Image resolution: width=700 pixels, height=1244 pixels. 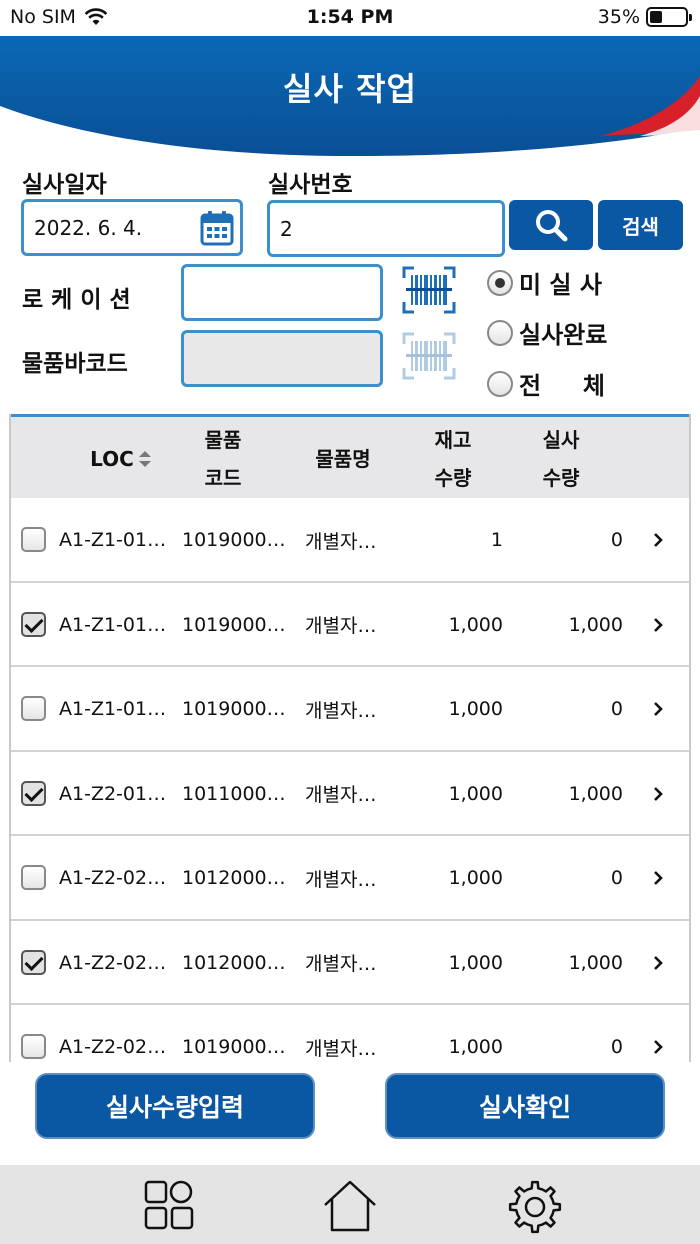 I want to click on tab-bar, so click(x=350, y=1204).